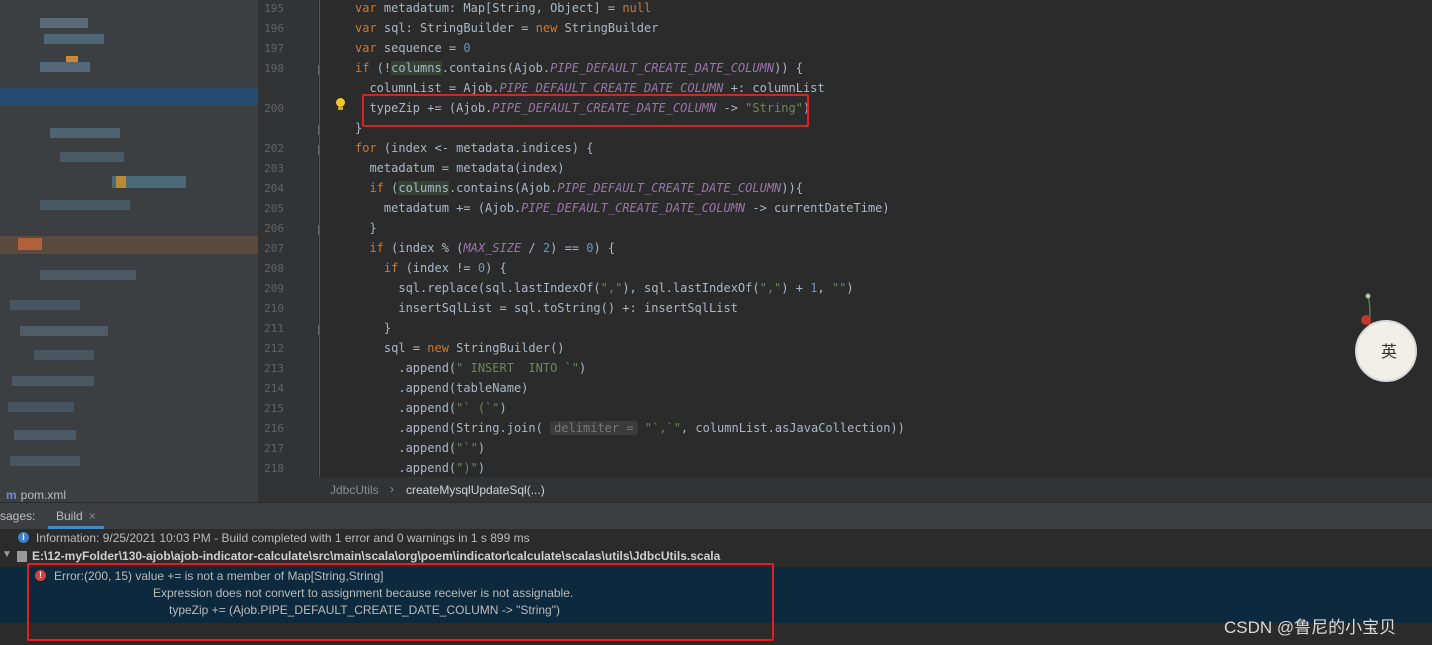 The image size is (1432, 645). What do you see at coordinates (274, 8) in the screenshot?
I see `line-number: 195` at bounding box center [274, 8].